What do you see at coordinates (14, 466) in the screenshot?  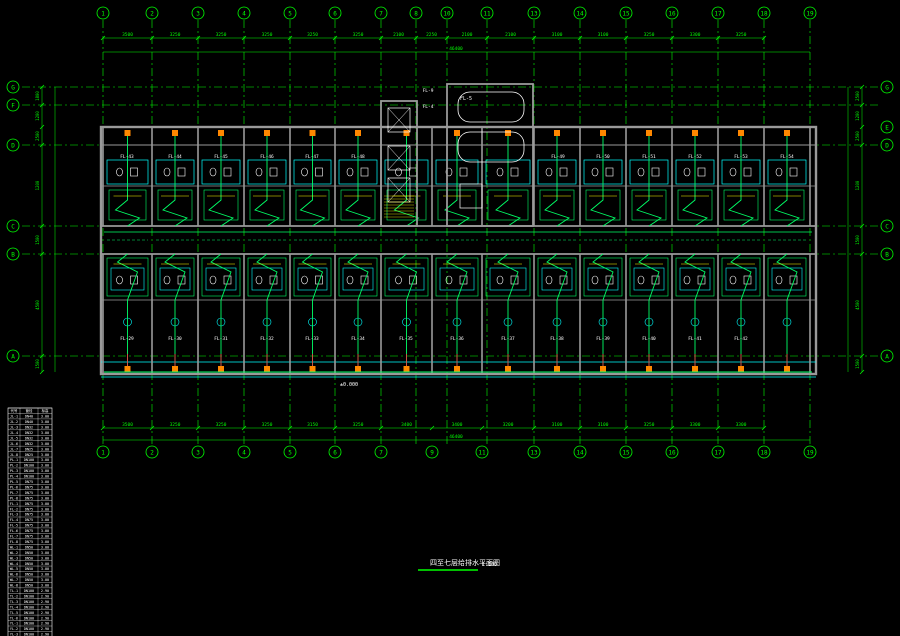 I see `legend-cell: PL-2` at bounding box center [14, 466].